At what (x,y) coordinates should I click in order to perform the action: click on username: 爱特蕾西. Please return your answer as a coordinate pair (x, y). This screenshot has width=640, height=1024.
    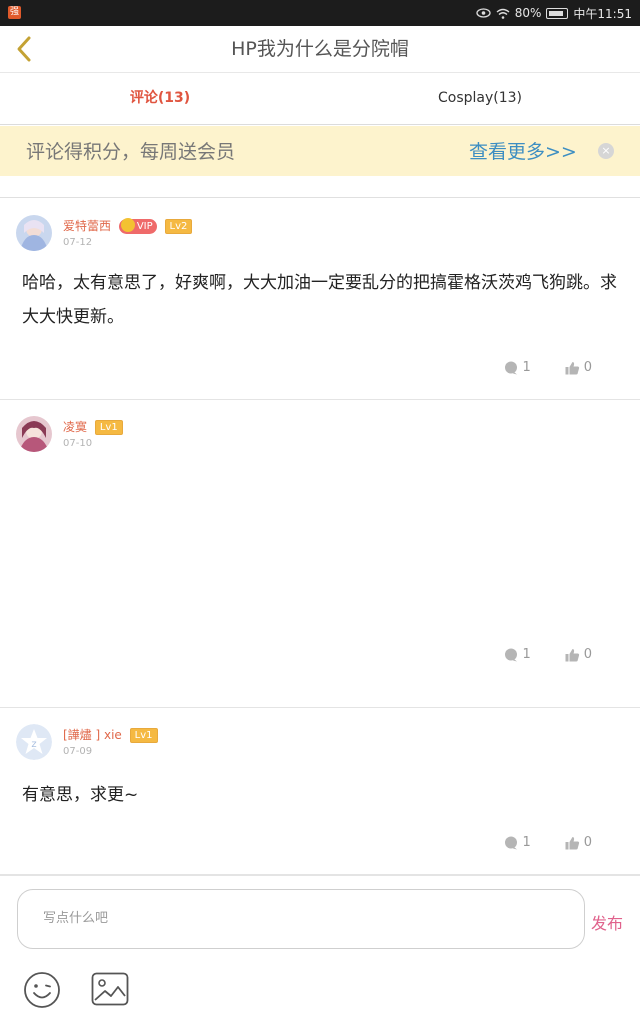
    Looking at the image, I should click on (87, 226).